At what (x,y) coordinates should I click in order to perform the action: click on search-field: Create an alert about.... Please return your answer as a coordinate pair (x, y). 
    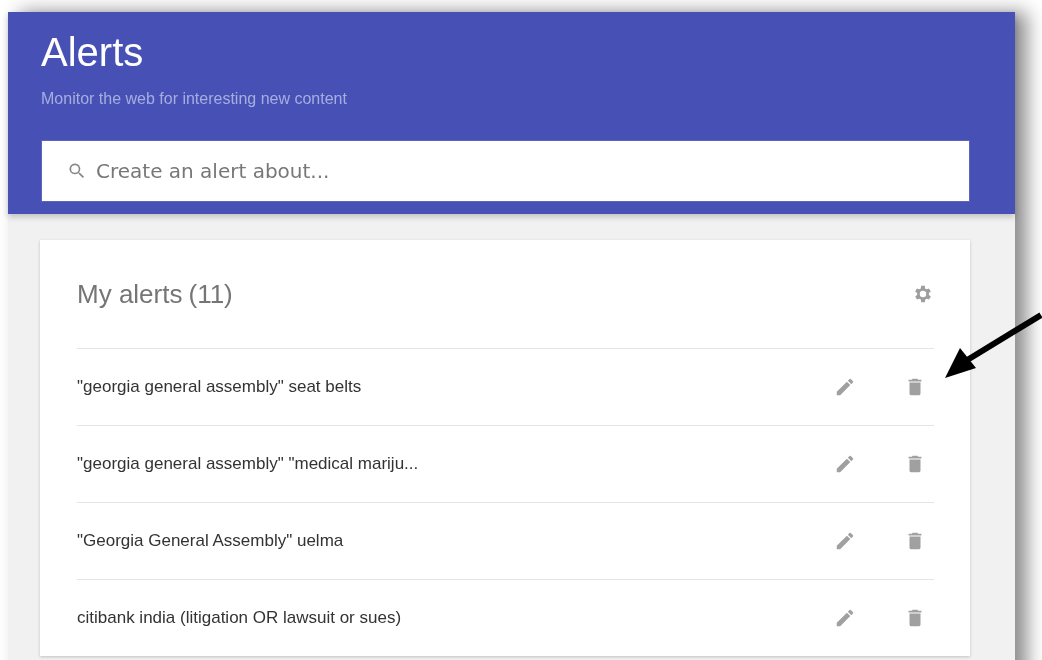
    Looking at the image, I should click on (505, 171).